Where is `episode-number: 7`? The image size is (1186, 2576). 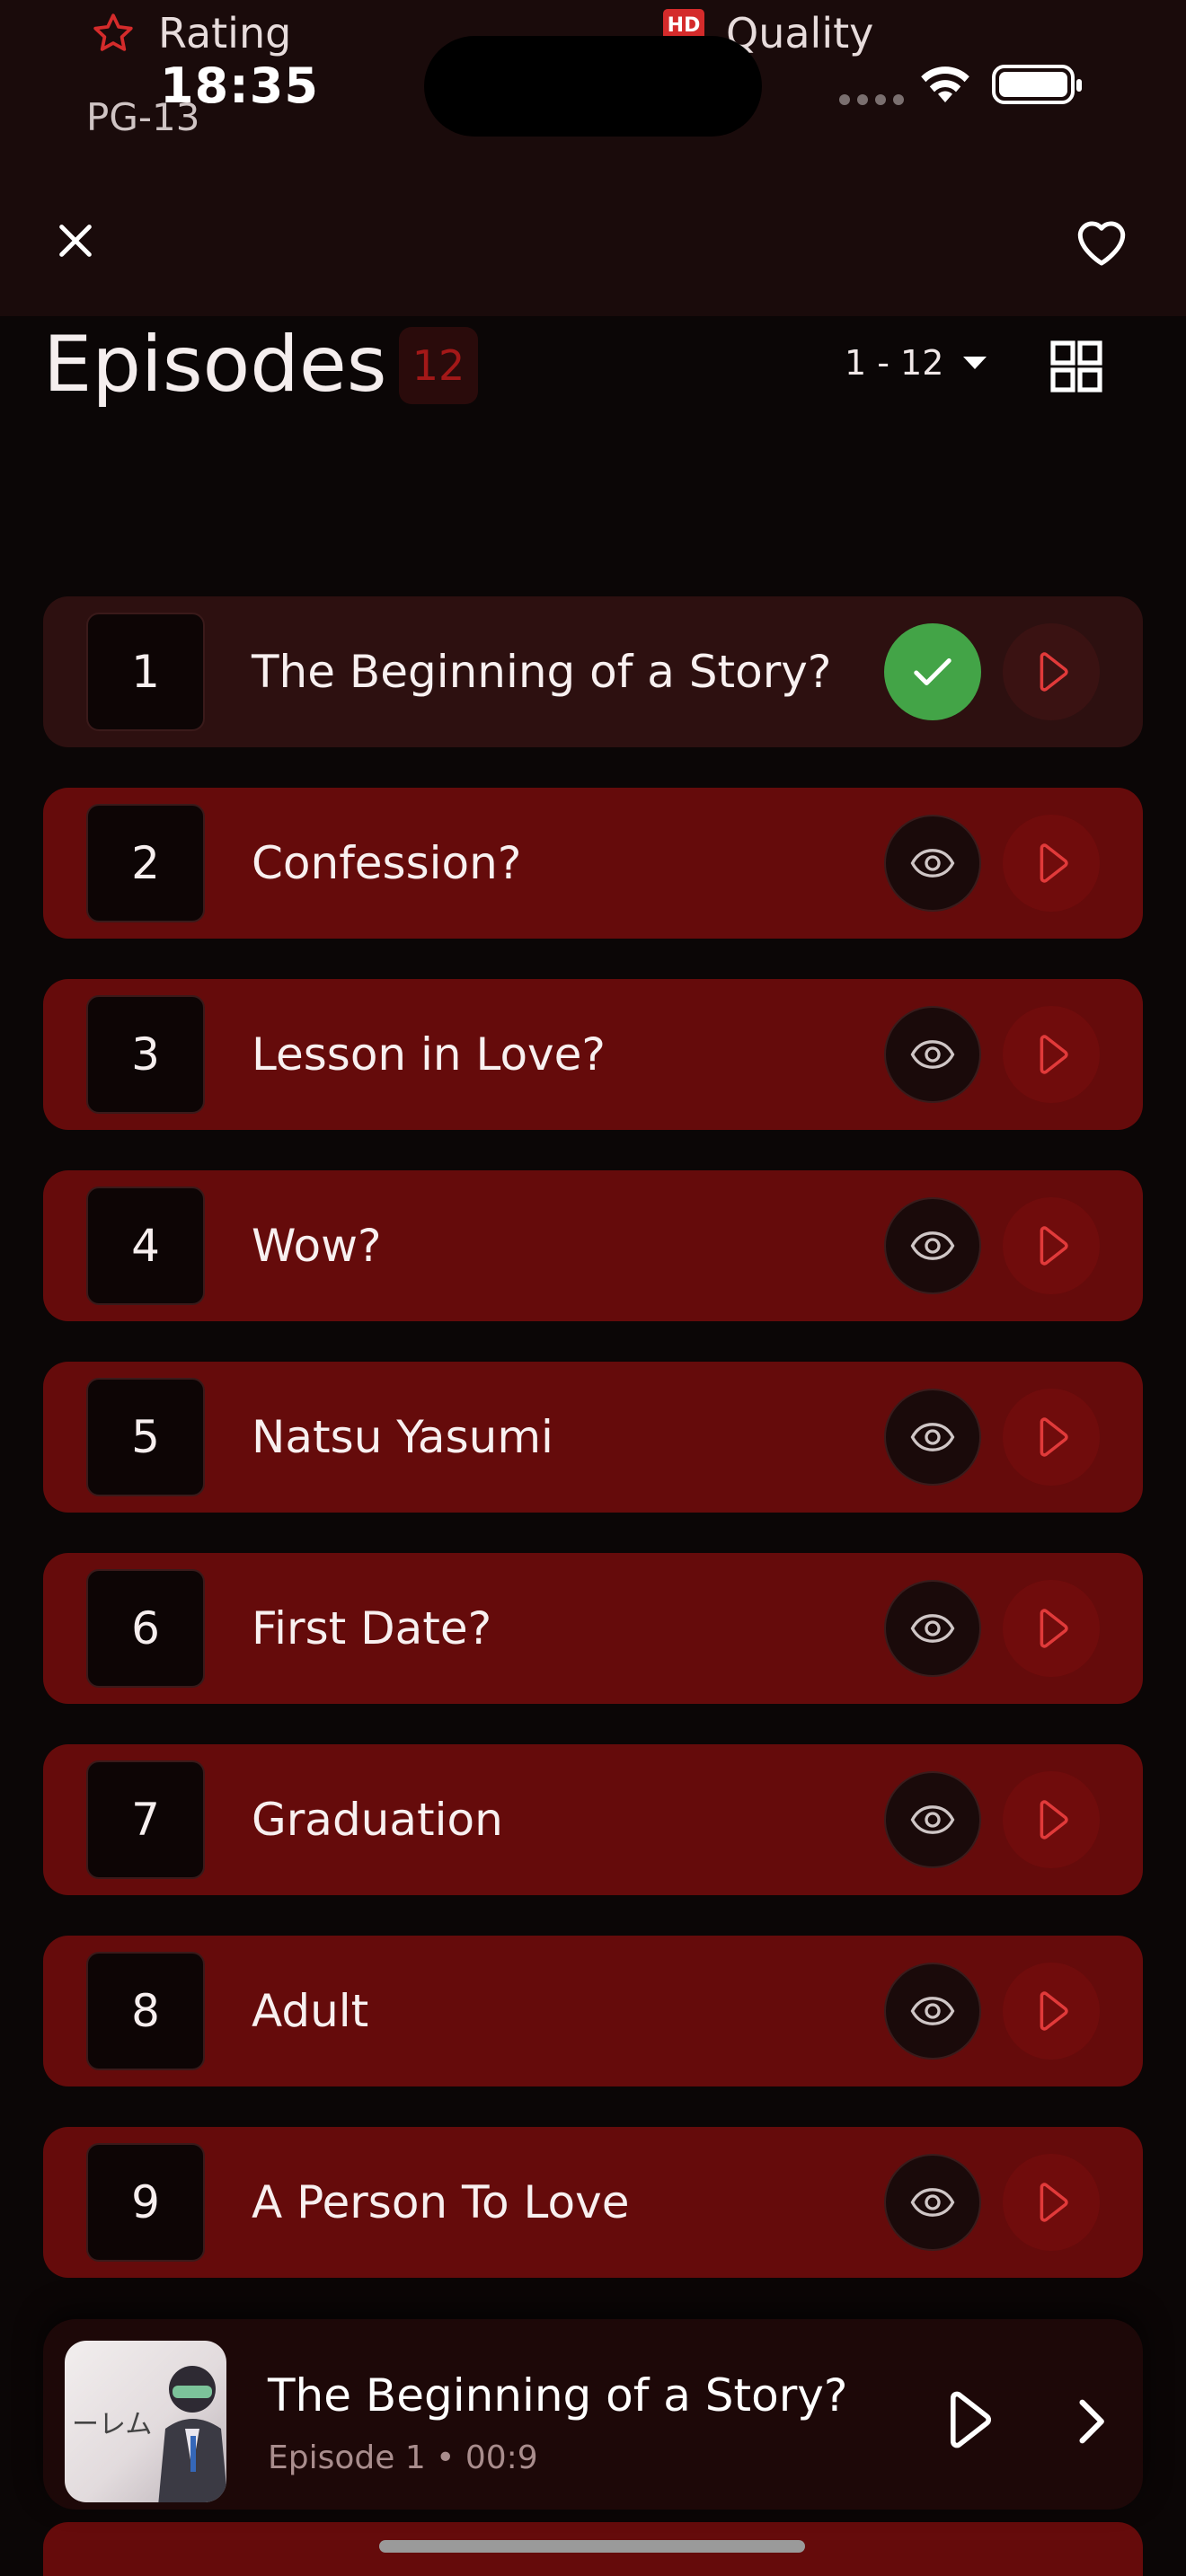 episode-number: 7 is located at coordinates (145, 1819).